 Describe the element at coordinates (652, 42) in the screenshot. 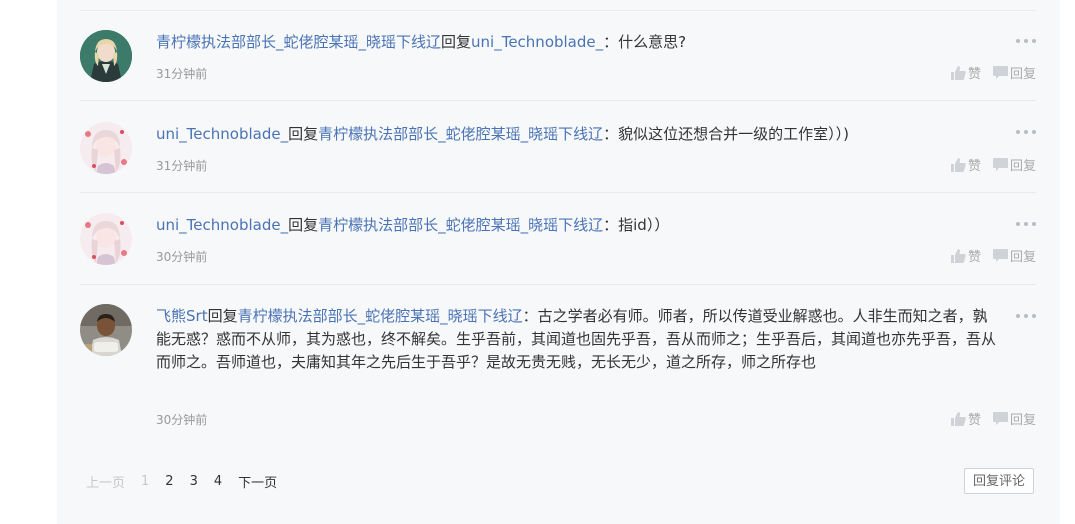

I see `comment-body: 什么意思?` at that location.